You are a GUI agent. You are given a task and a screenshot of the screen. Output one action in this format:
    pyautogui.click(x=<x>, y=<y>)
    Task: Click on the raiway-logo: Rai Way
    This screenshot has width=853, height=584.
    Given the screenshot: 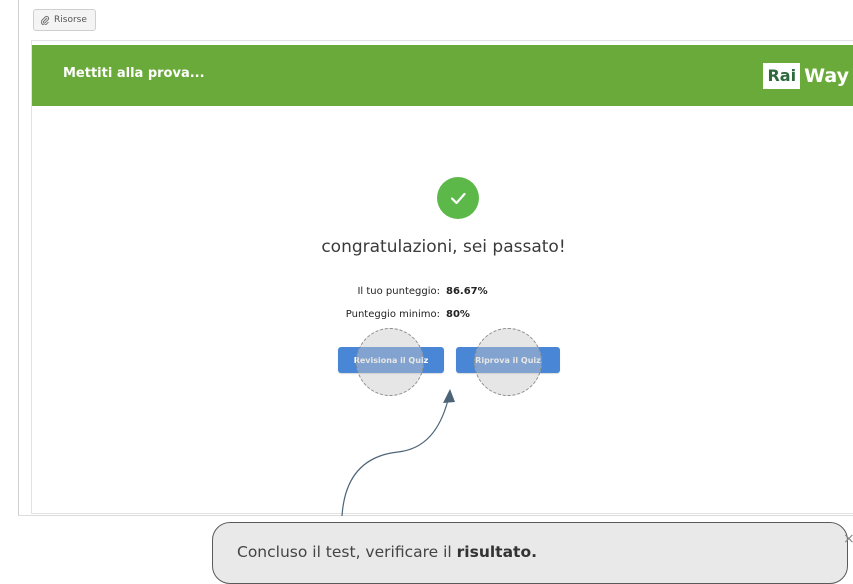 What is the action you would take?
    pyautogui.click(x=806, y=76)
    